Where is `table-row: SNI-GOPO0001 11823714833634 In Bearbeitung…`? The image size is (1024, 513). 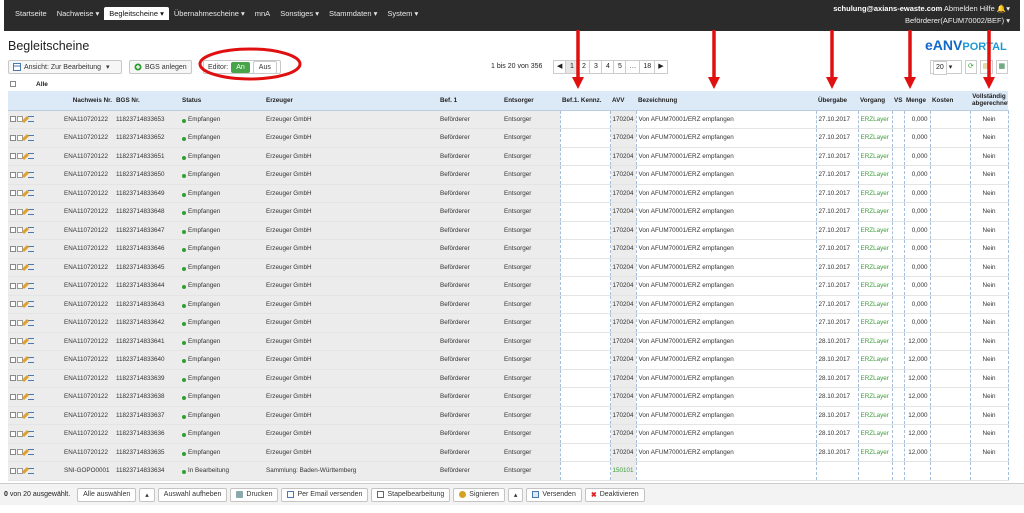 table-row: SNI-GOPO0001 11823714833634 In Bearbeitung… is located at coordinates (508, 471).